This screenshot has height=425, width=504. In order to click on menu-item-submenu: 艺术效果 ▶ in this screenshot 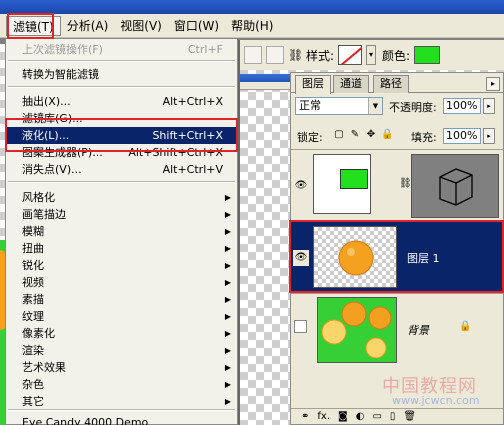, I will do `click(121, 367)`.